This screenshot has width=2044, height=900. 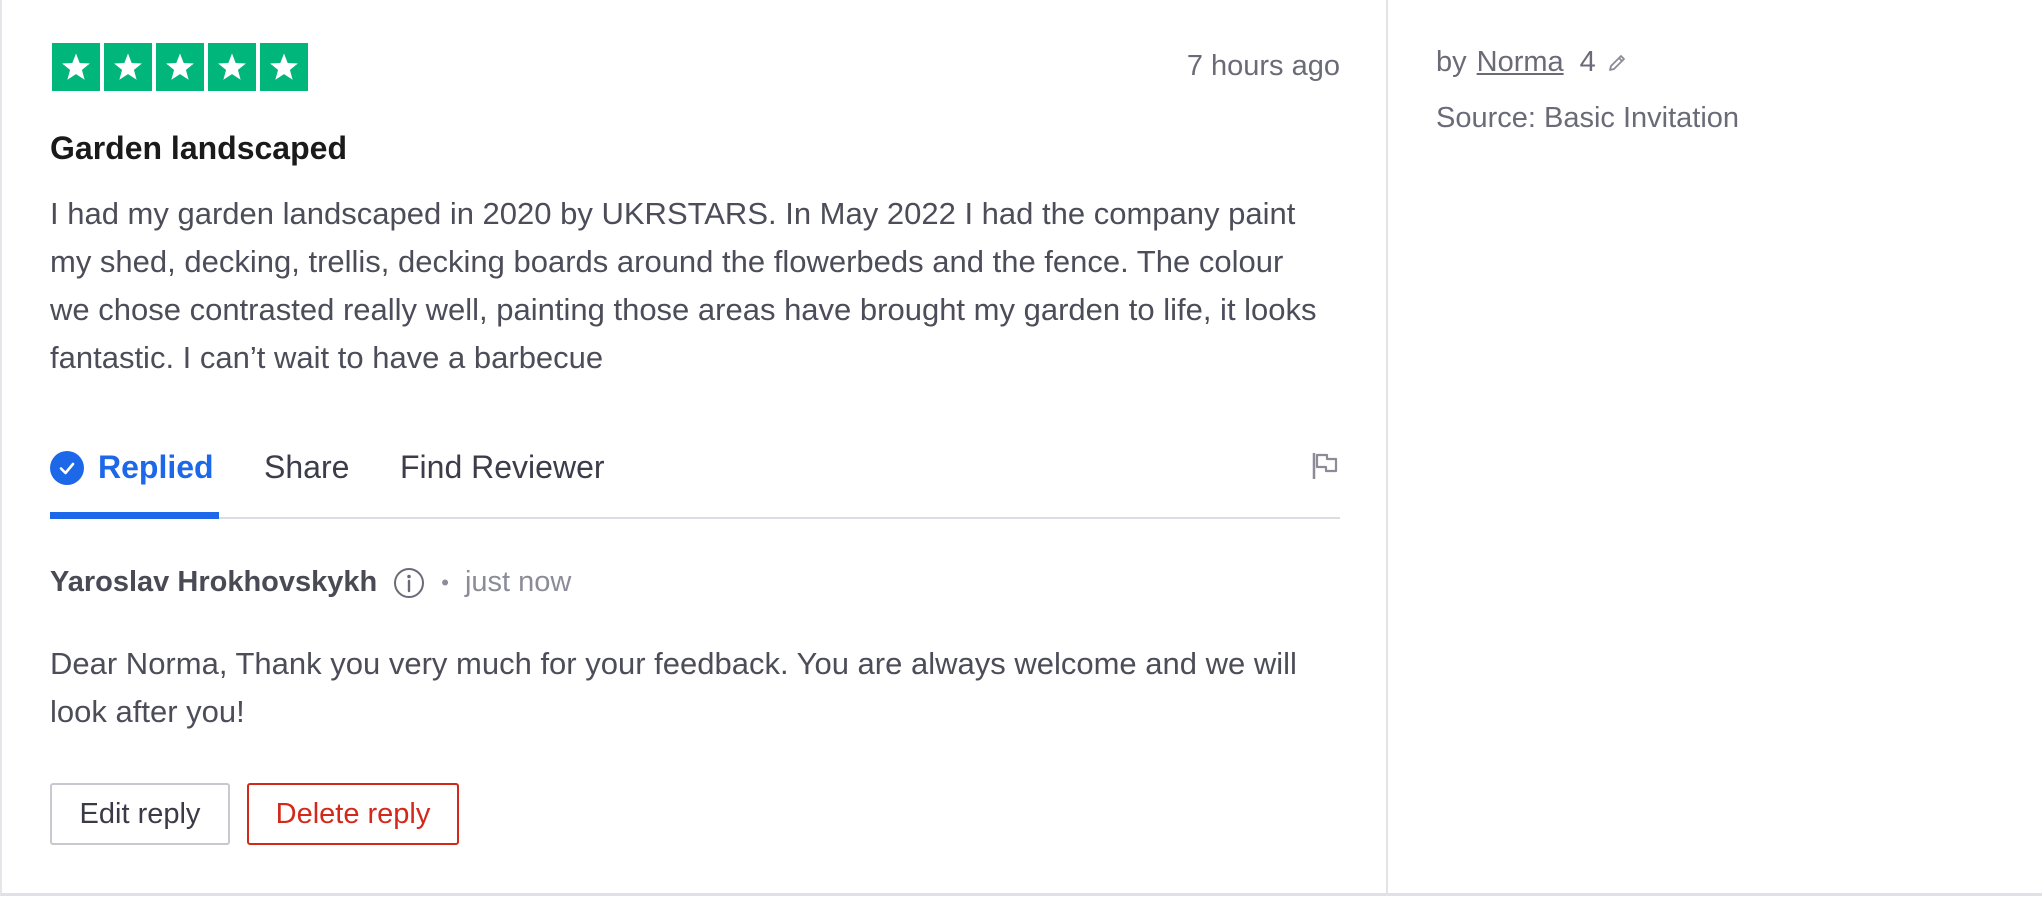 I want to click on review-time: 7 hours ago, so click(x=1263, y=66).